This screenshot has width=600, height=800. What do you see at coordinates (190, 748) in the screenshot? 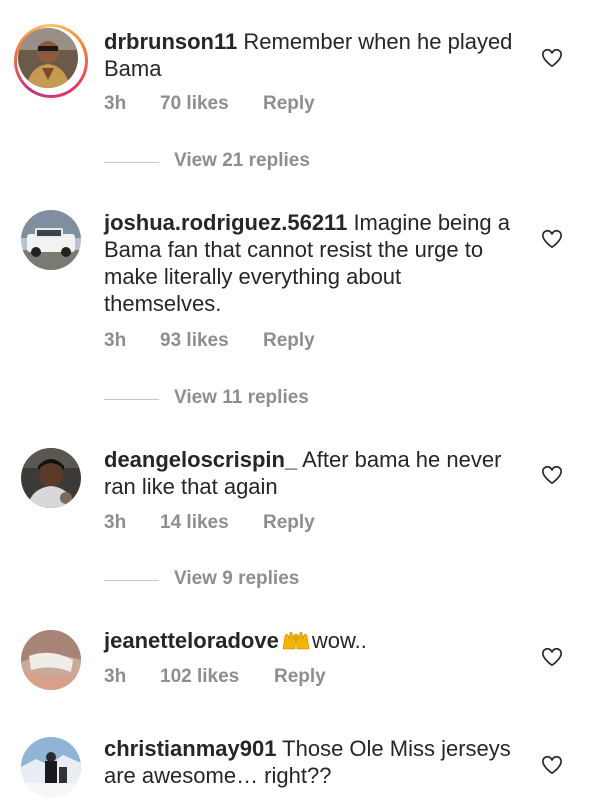
I see `comment-username: christianmay901` at bounding box center [190, 748].